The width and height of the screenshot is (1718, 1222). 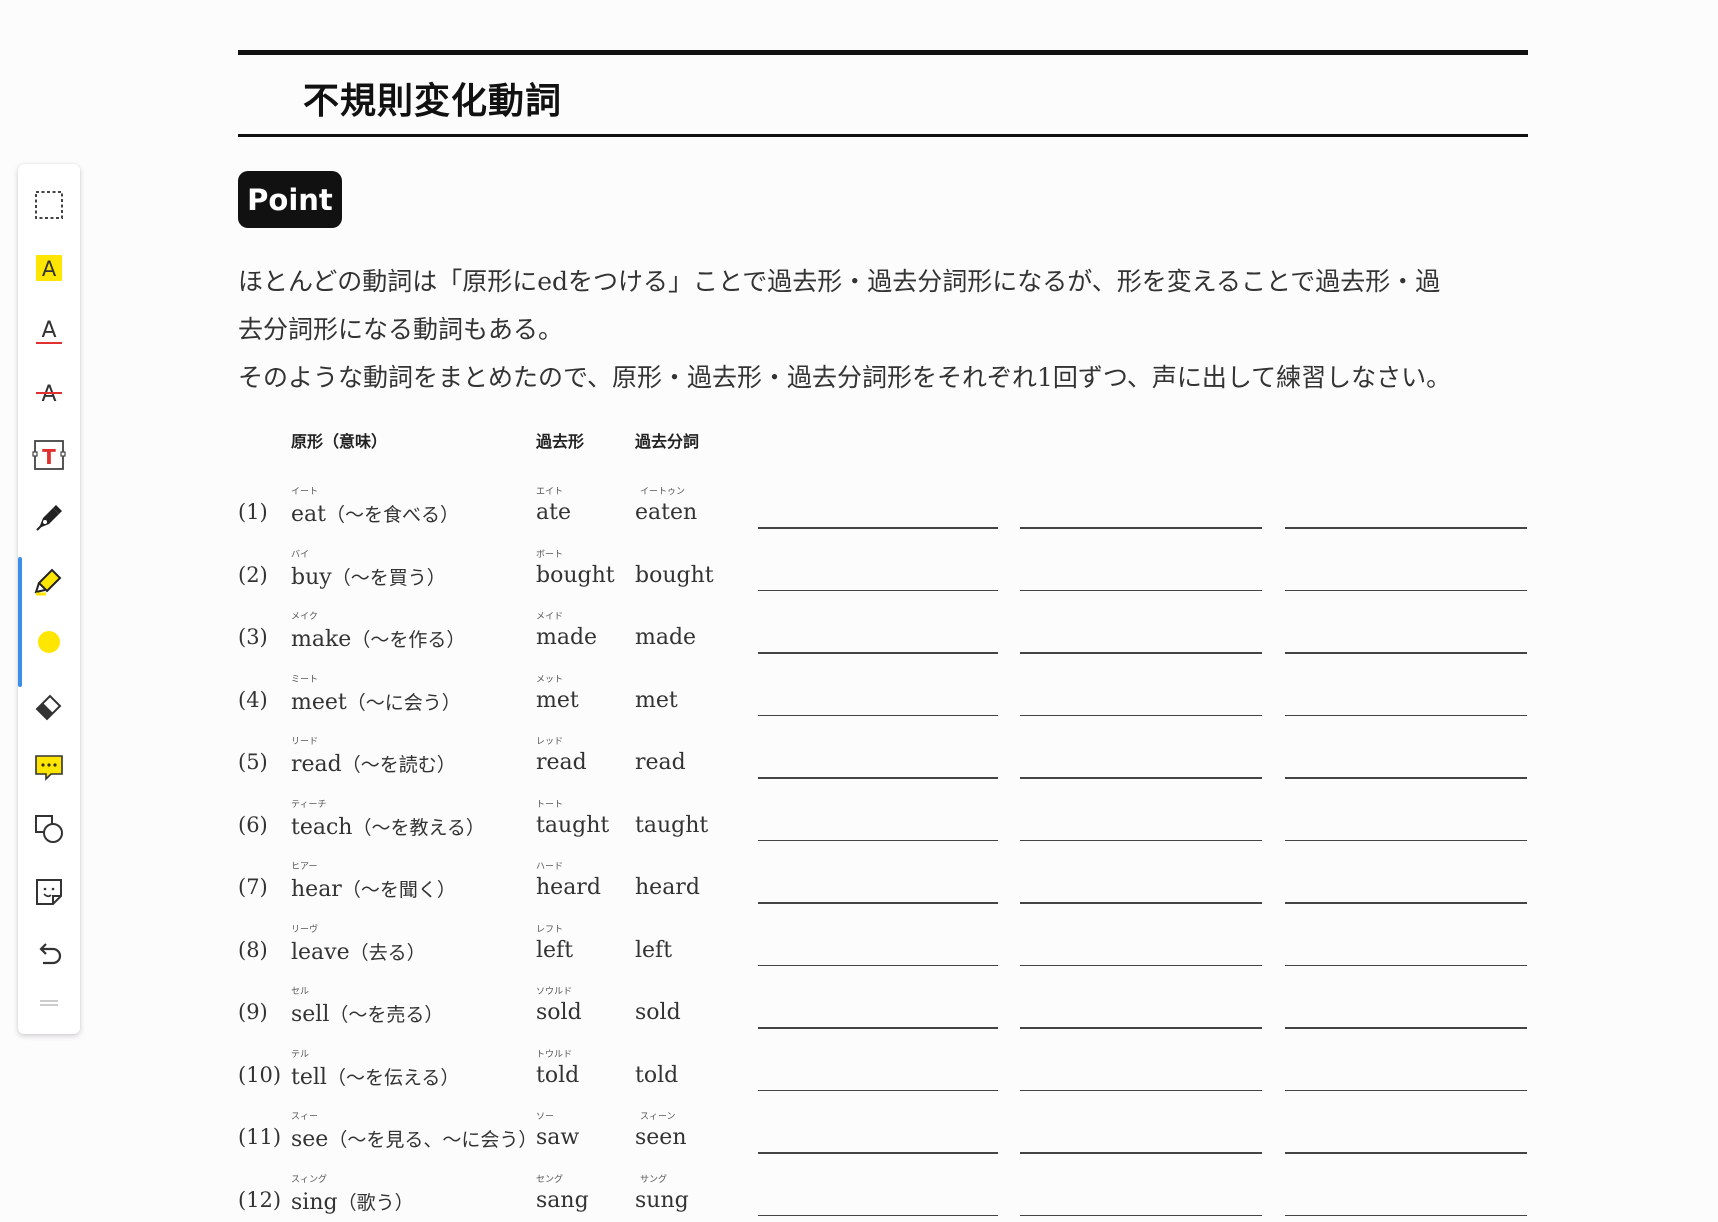 What do you see at coordinates (49, 580) in the screenshot?
I see `highlighter-tool` at bounding box center [49, 580].